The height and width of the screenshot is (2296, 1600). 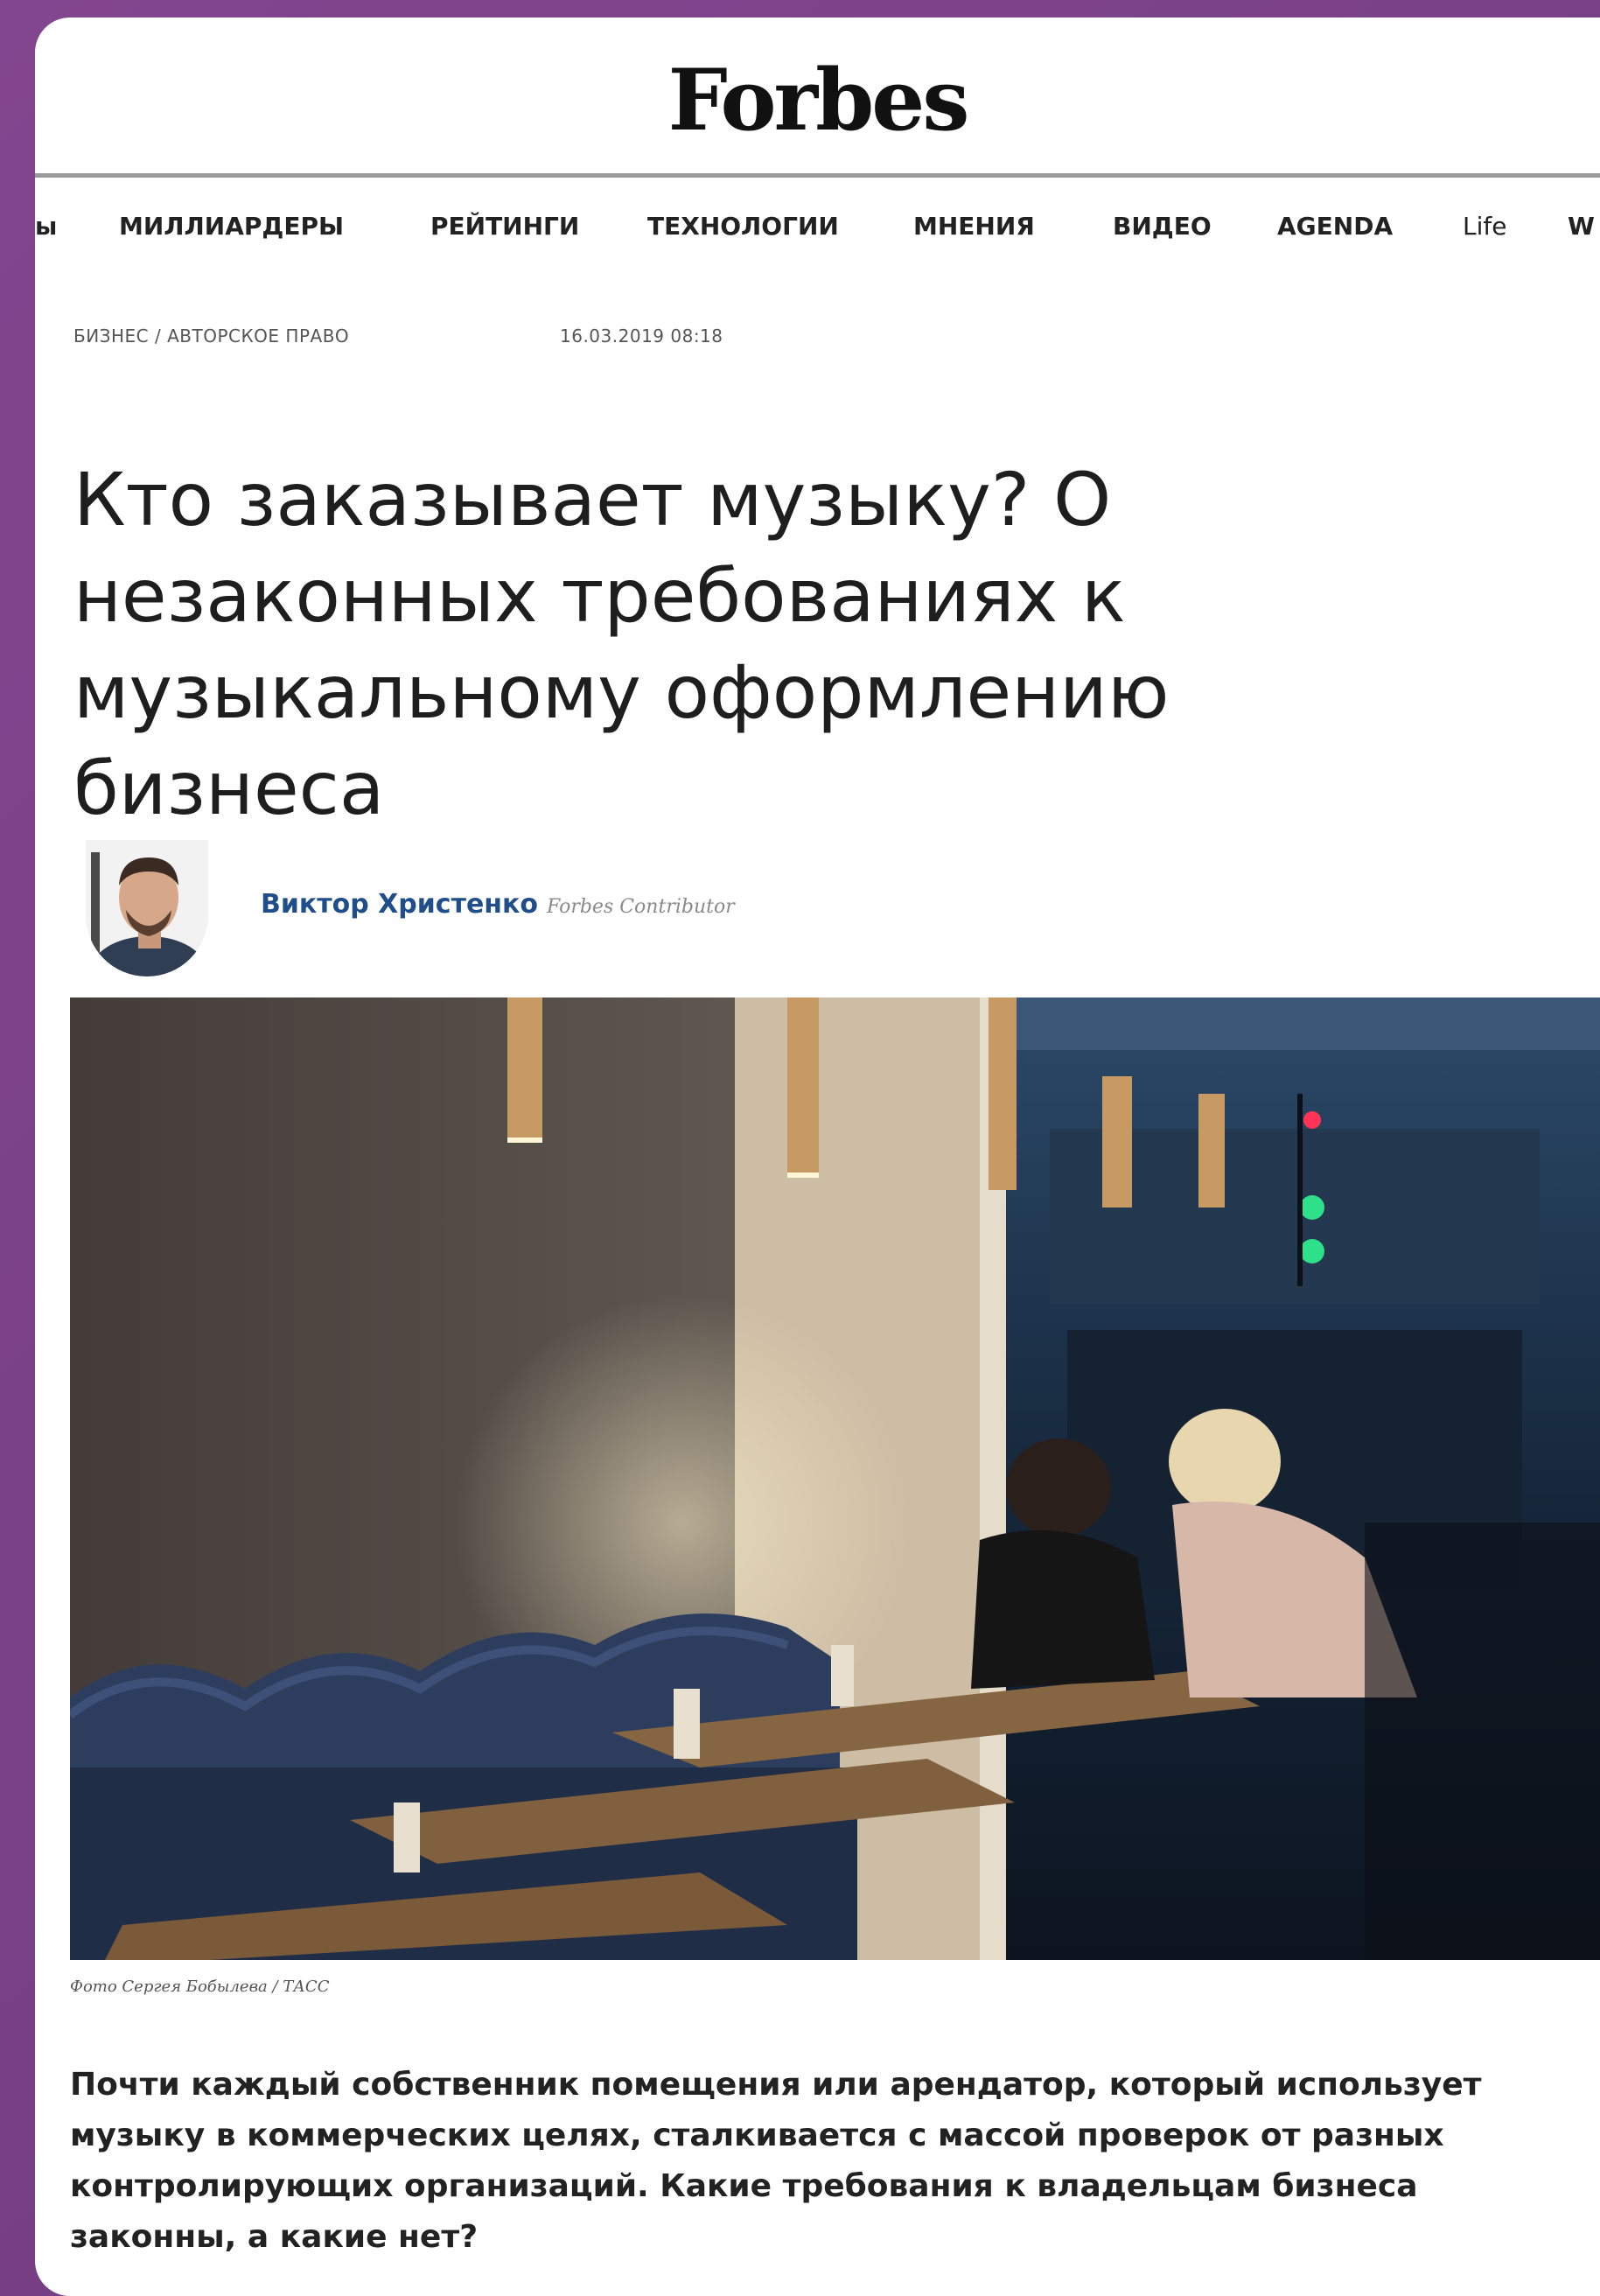 I want to click on author-byline: Виктор Христенко Forbes Contributor, so click(x=498, y=904).